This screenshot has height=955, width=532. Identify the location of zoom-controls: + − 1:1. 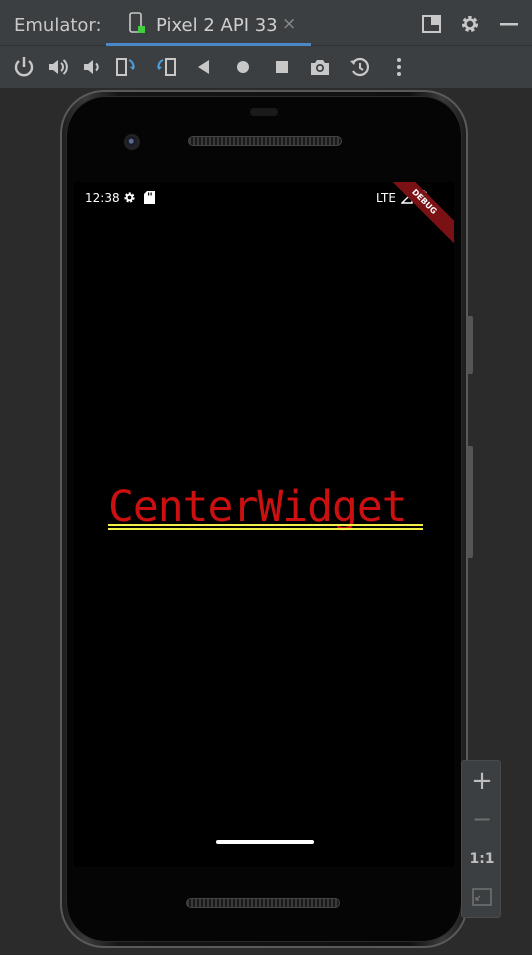
(481, 839).